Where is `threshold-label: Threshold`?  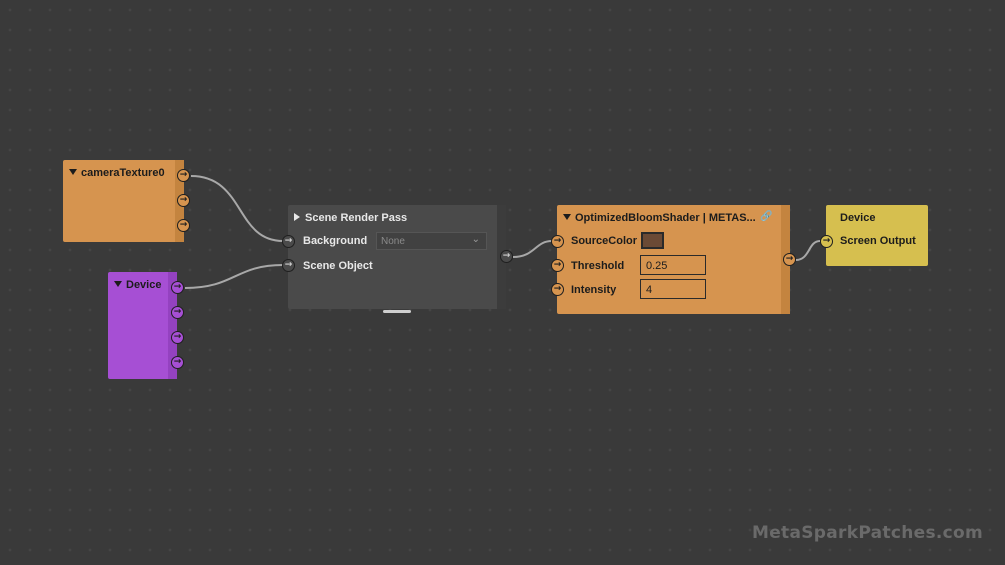 threshold-label: Threshold is located at coordinates (598, 266).